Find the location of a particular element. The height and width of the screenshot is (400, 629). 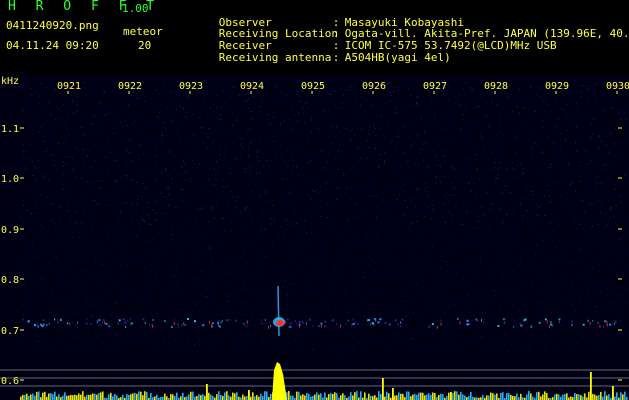

time-label: 0928 is located at coordinates (496, 86).